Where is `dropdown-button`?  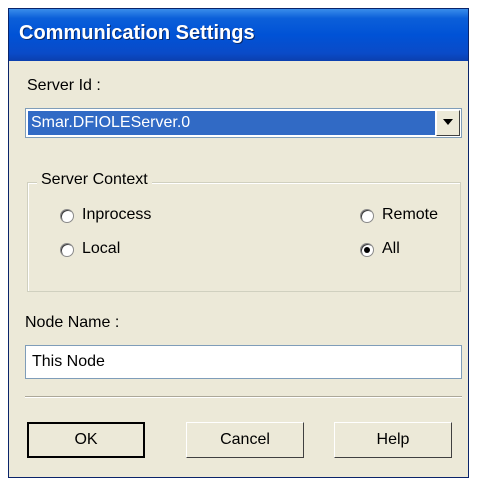
dropdown-button is located at coordinates (448, 123).